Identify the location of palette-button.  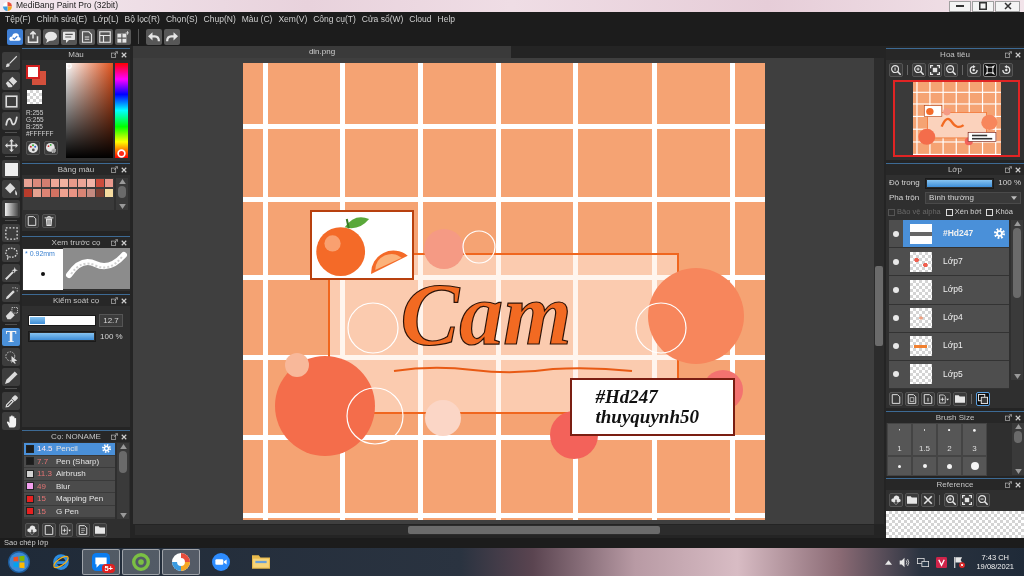
(33, 148).